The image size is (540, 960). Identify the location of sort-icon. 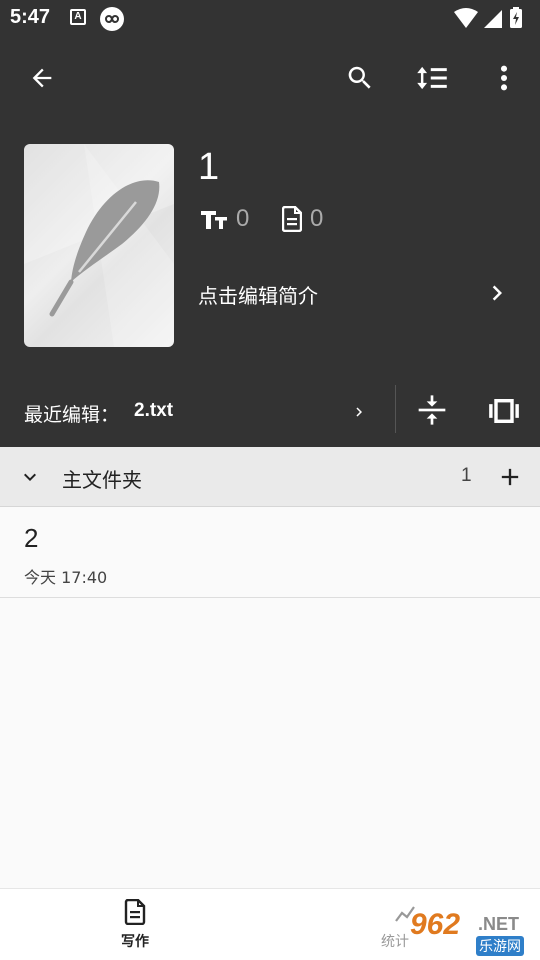
(432, 78).